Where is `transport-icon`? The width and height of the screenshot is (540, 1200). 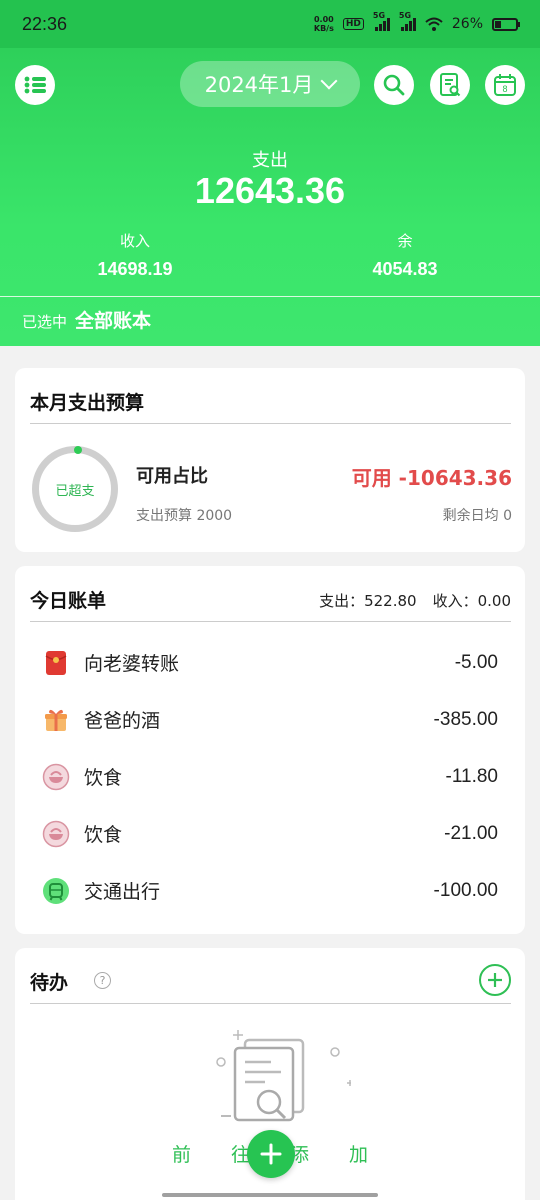
transport-icon is located at coordinates (56, 891).